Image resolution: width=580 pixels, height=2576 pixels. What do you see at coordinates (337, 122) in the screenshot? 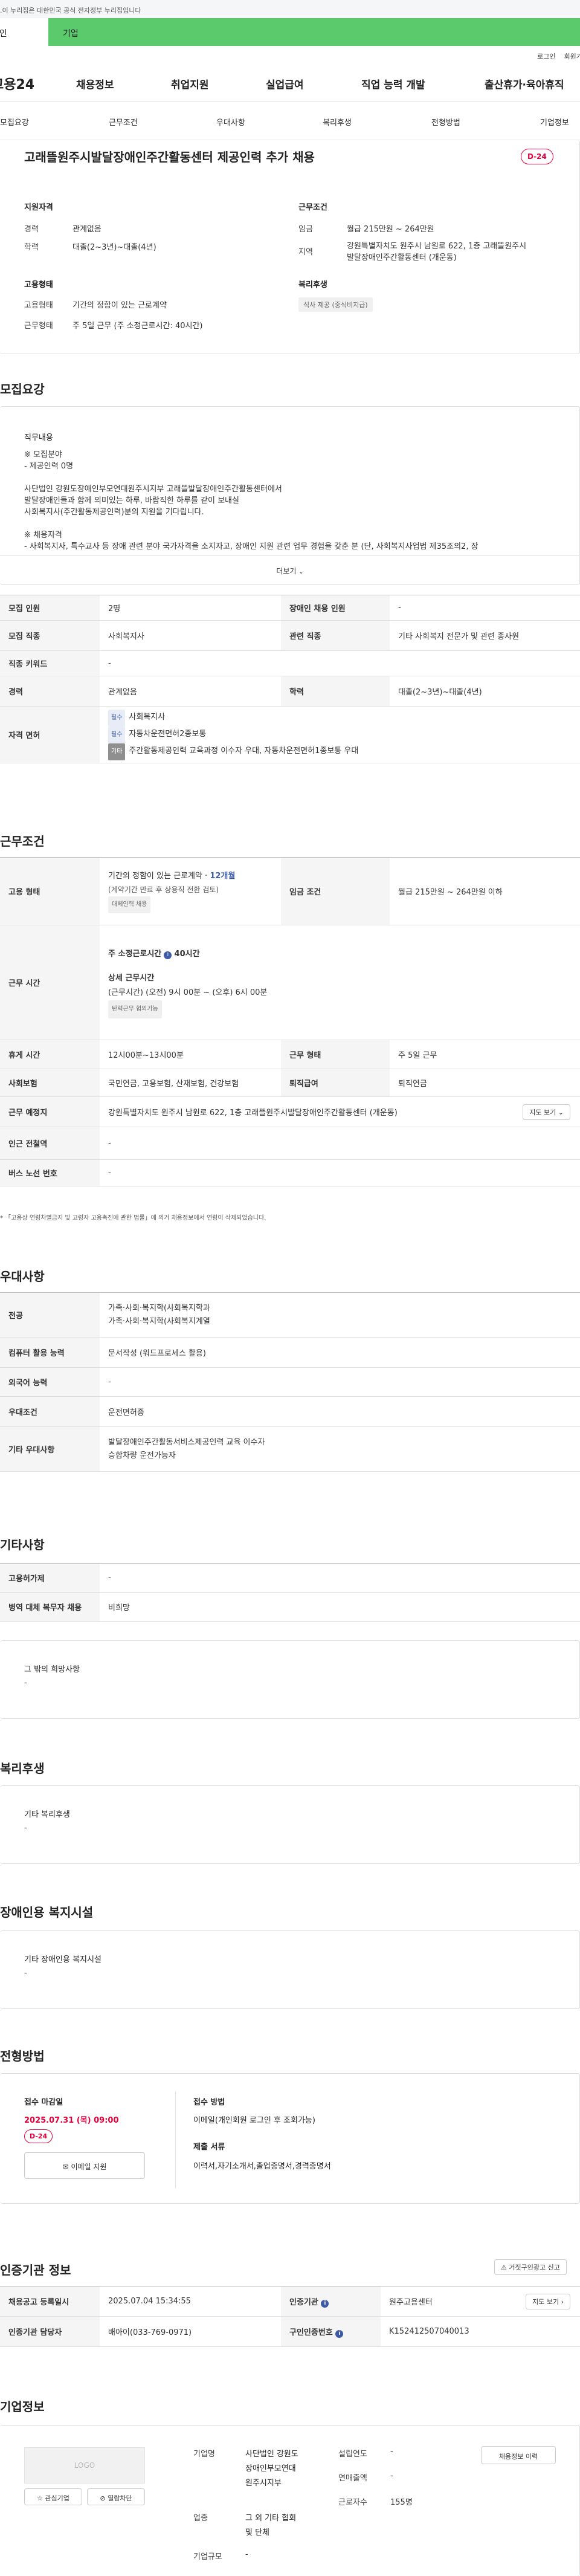
I see `lnb-item-welfare: 복리후생` at bounding box center [337, 122].